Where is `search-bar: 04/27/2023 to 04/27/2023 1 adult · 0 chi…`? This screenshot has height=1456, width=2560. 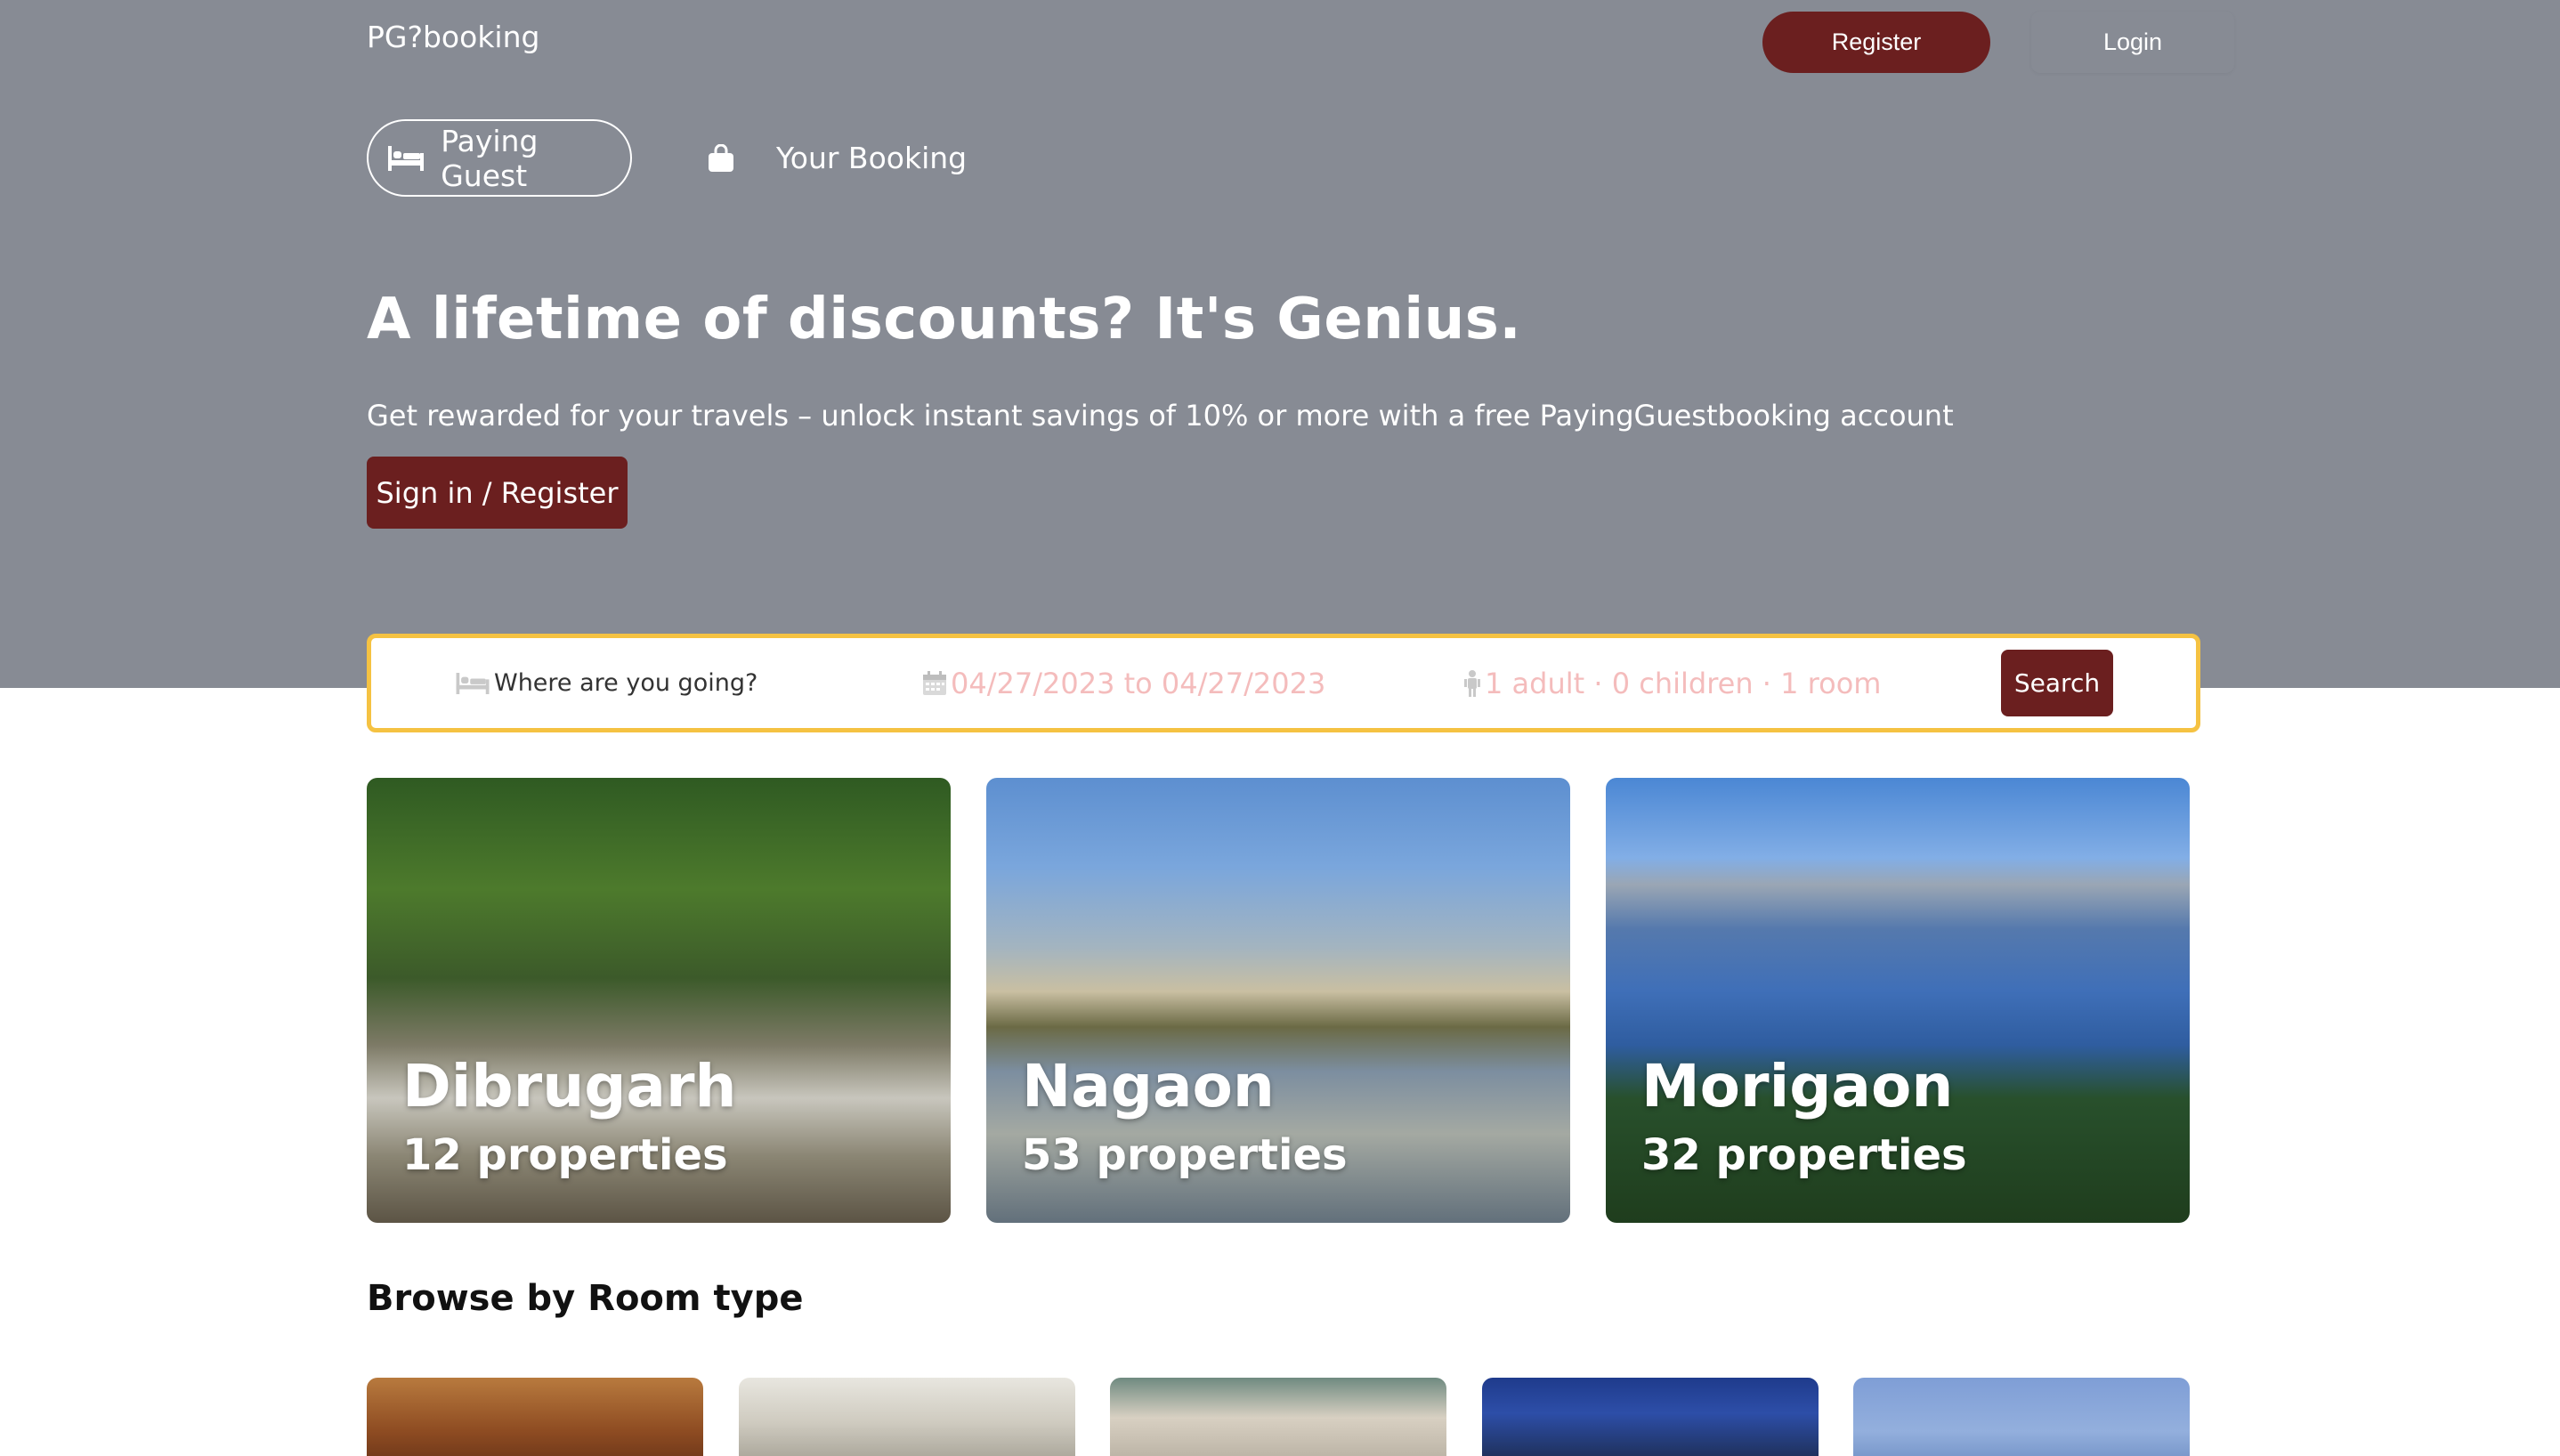
search-bar: 04/27/2023 to 04/27/2023 1 adult · 0 chi… is located at coordinates (1284, 683).